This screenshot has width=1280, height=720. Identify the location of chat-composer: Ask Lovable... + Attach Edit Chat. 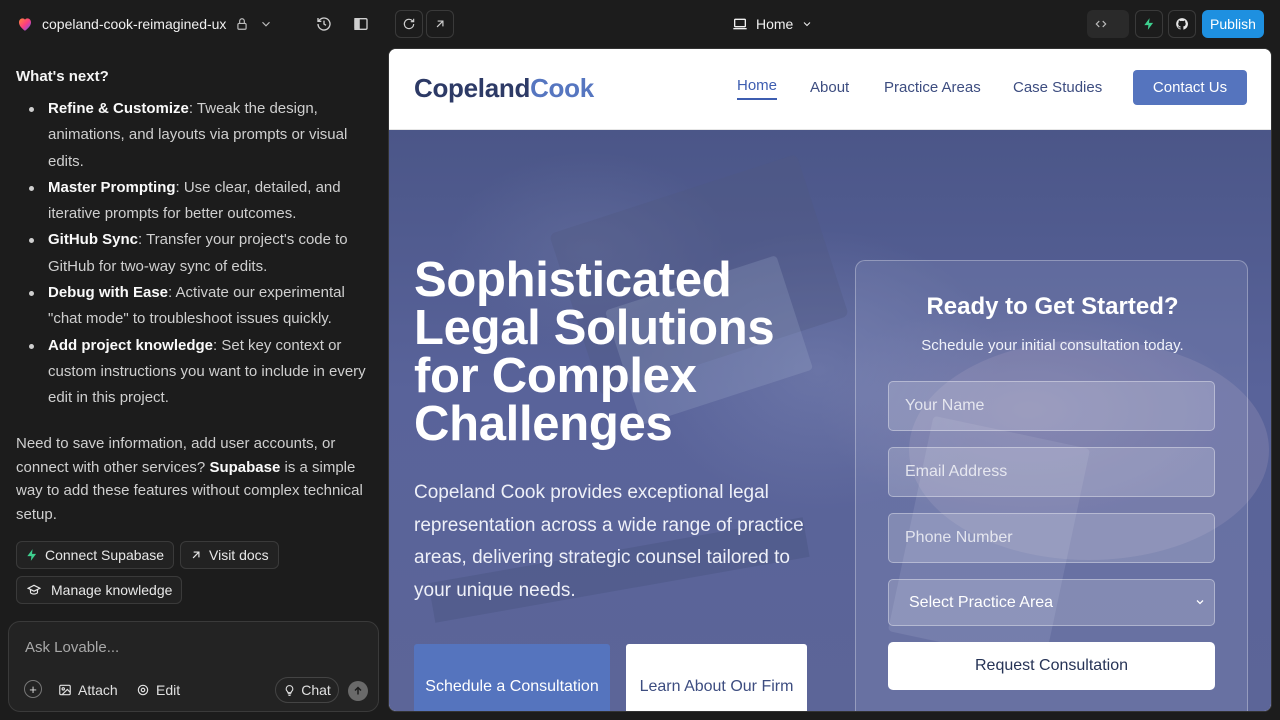
(193, 666).